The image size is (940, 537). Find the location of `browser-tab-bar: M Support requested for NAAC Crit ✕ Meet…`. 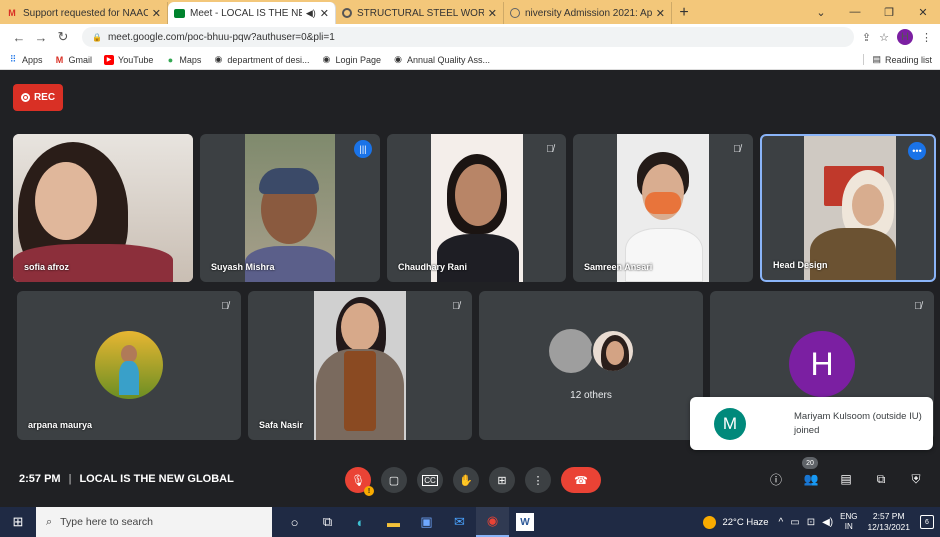

browser-tab-bar: M Support requested for NAAC Crit ✕ Meet… is located at coordinates (470, 12).